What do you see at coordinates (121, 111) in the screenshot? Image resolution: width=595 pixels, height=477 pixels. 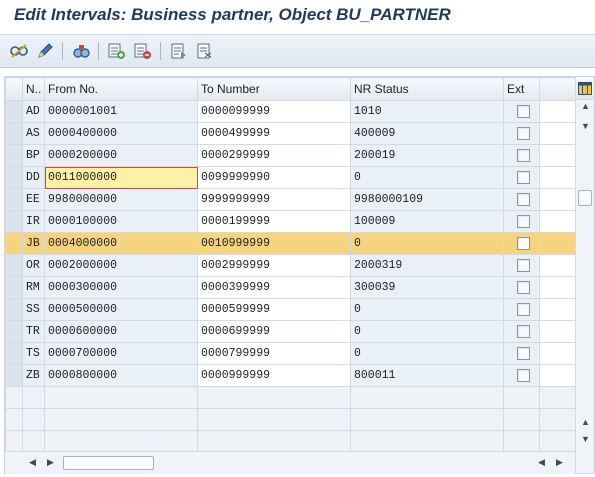 I see `cell-from-number: 0000001001` at bounding box center [121, 111].